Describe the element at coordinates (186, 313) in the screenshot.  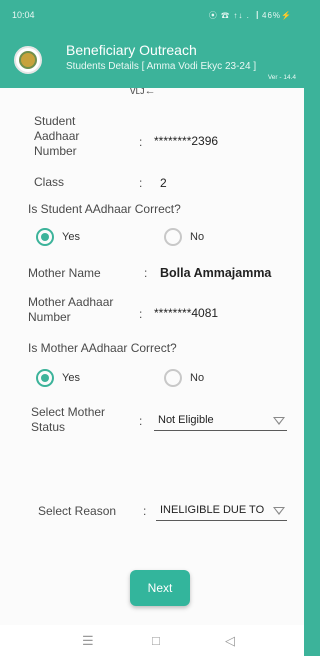
I see `mother-aadhaar-value: ********4081` at that location.